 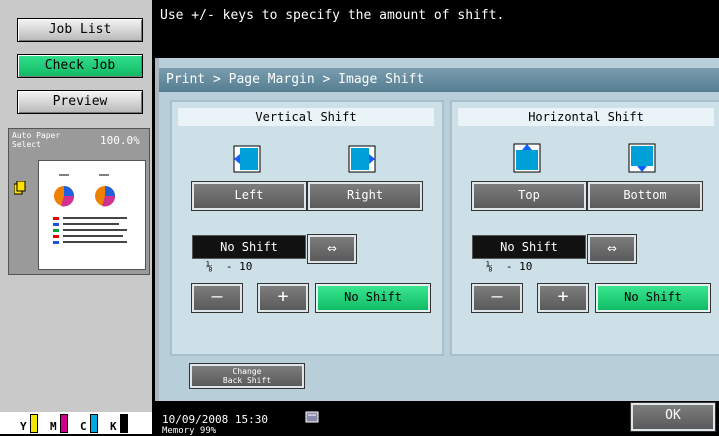 I want to click on horizontal-minus-button: –, so click(x=497, y=298).